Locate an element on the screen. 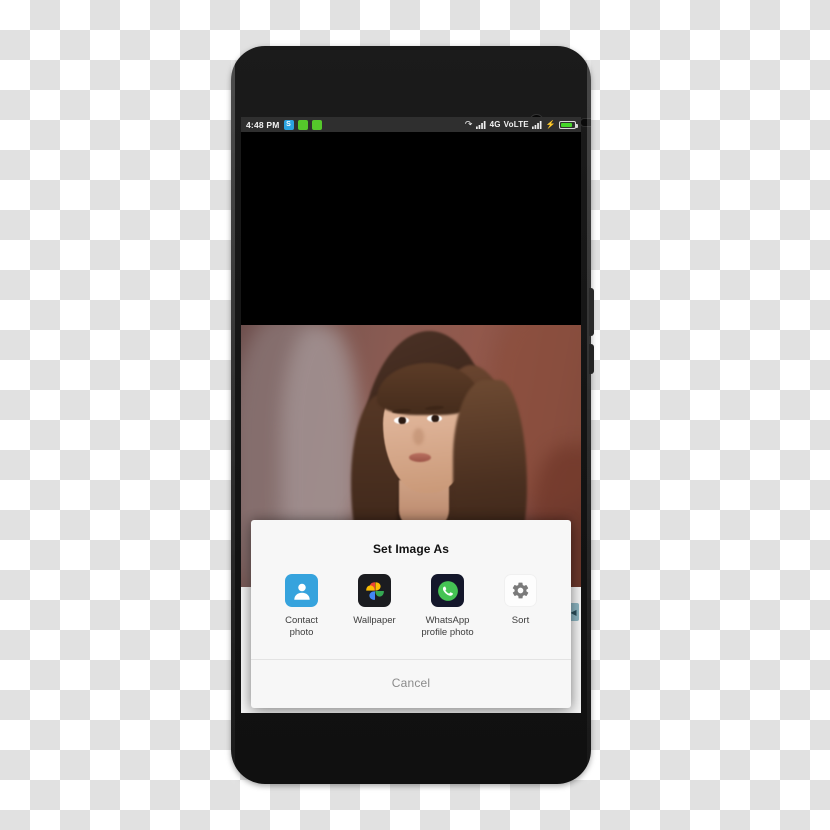 This screenshot has height=830, width=830. network-type-label: 4G is located at coordinates (495, 124).